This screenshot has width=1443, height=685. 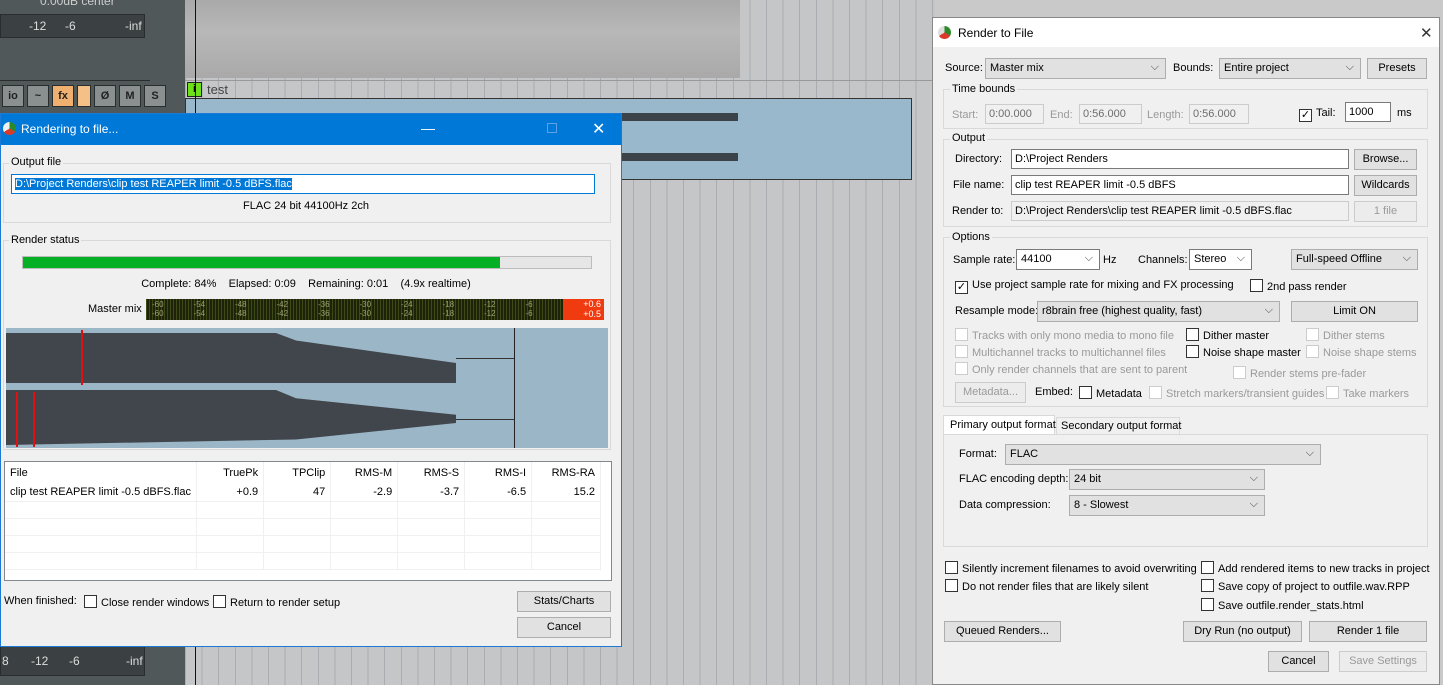 I want to click on length-field: 0:56.000, so click(x=1219, y=114).